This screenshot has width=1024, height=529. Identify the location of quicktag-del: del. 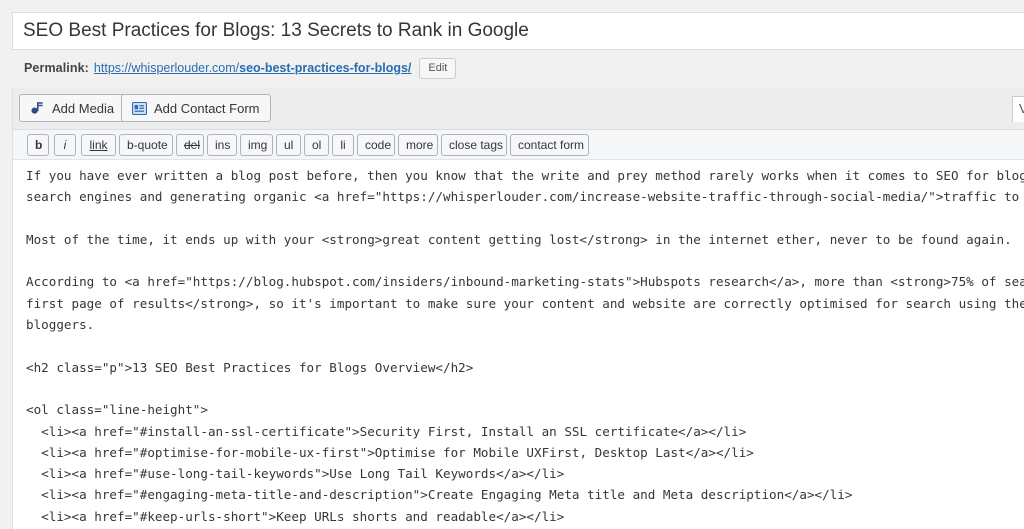
(190, 145).